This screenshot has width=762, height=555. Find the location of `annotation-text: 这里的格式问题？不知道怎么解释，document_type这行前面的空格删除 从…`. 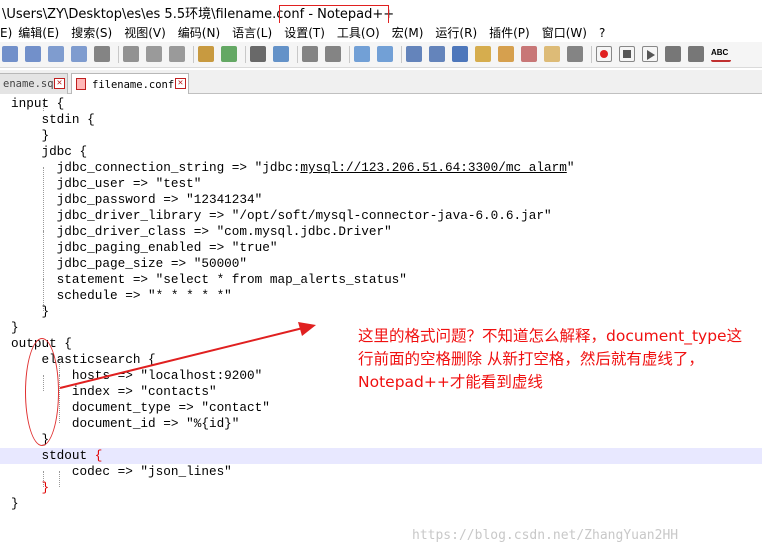

annotation-text: 这里的格式问题？不知道怎么解释，document_type这行前面的空格删除 从… is located at coordinates (550, 359).